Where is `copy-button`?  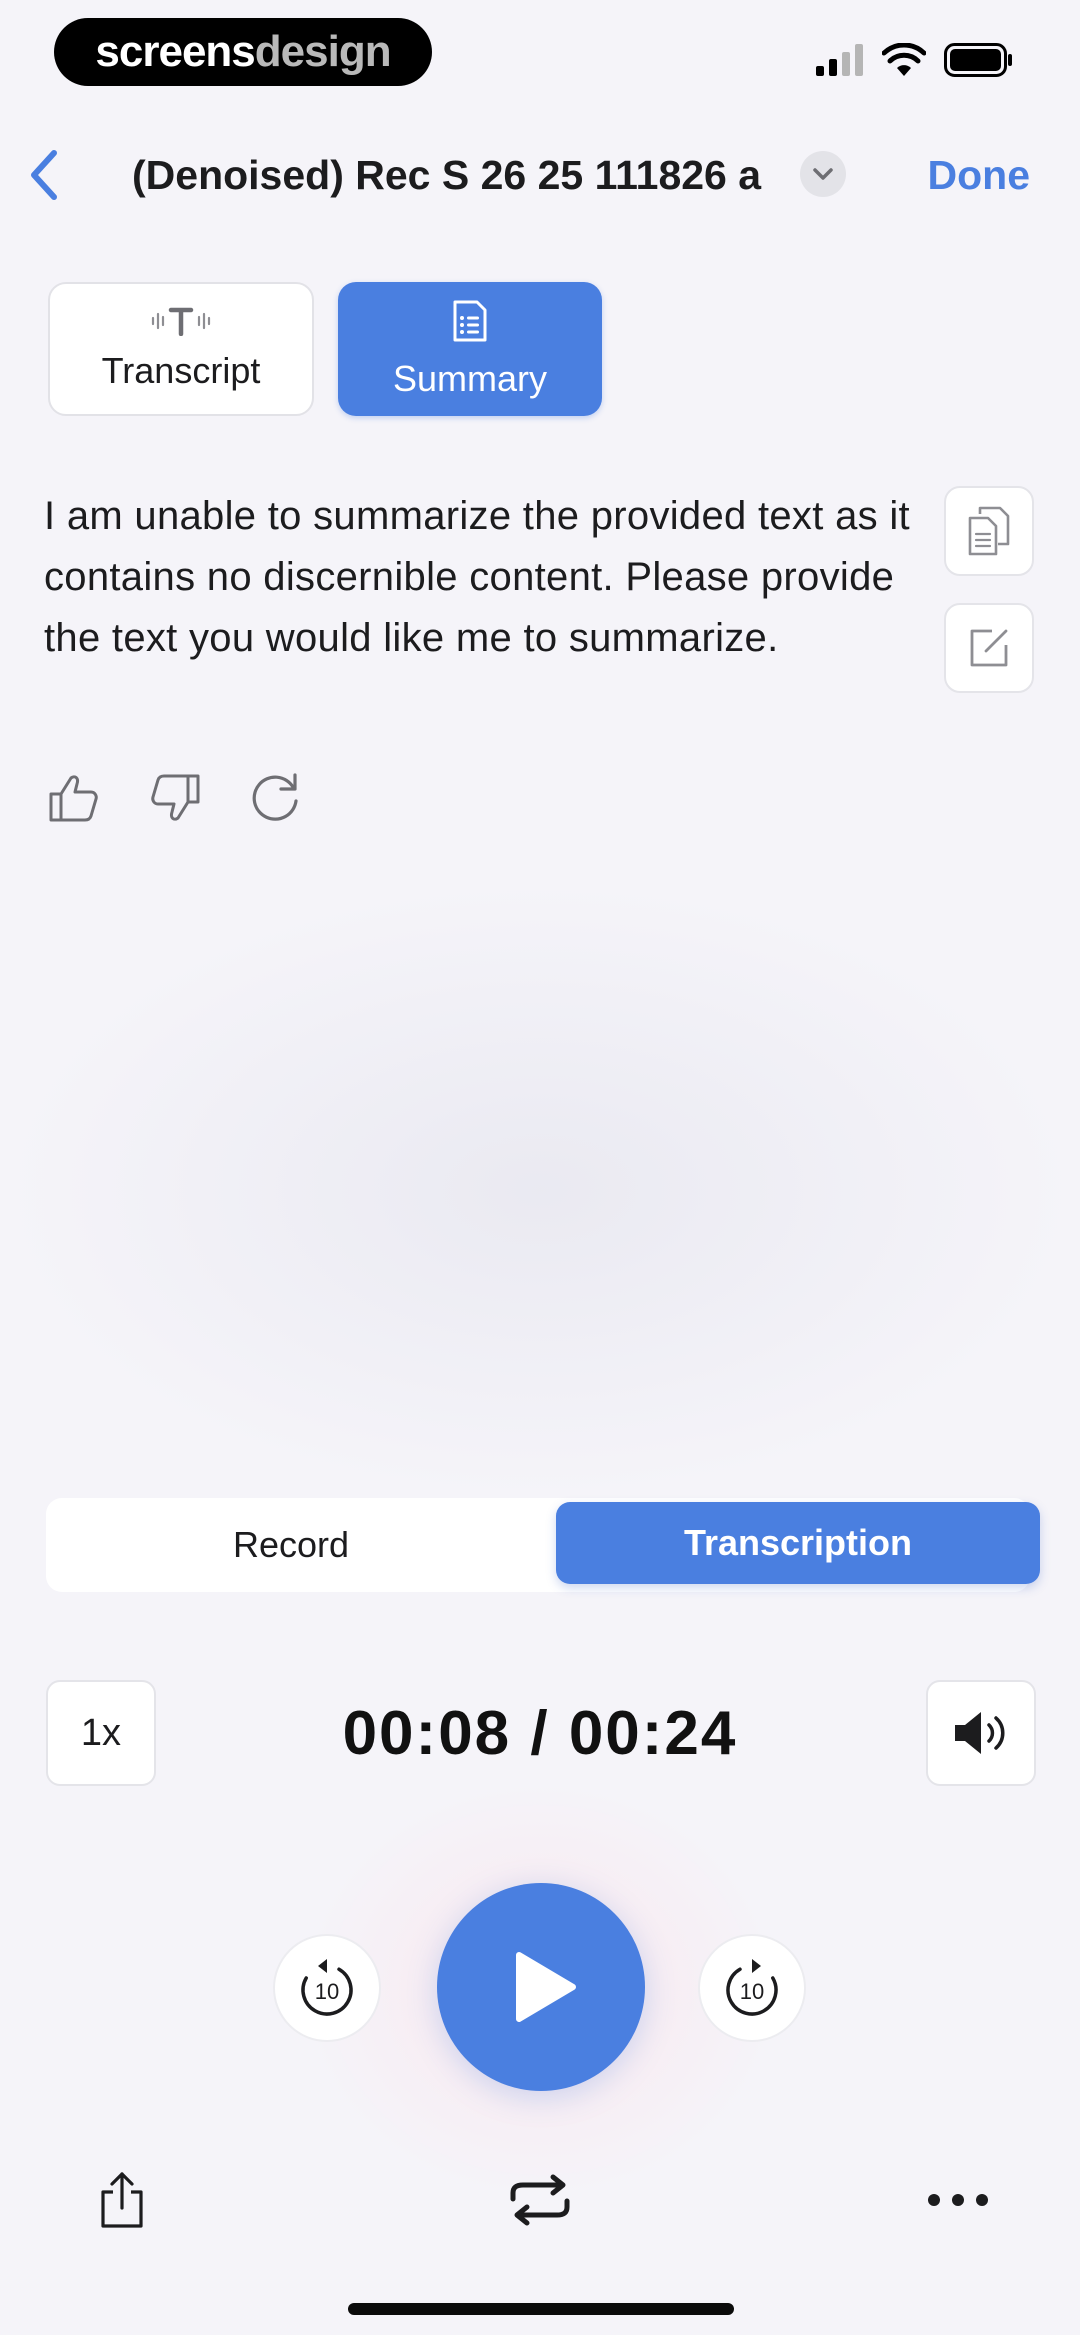
copy-button is located at coordinates (989, 531).